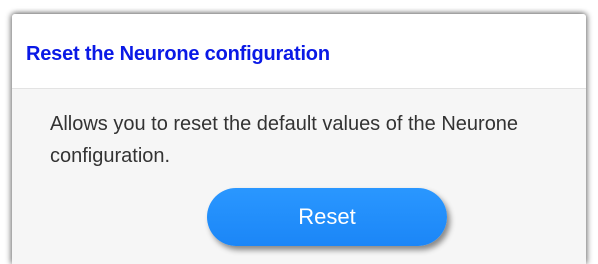  Describe the element at coordinates (178, 54) in the screenshot. I see `panel-title: Reset the Neurone configuration` at that location.